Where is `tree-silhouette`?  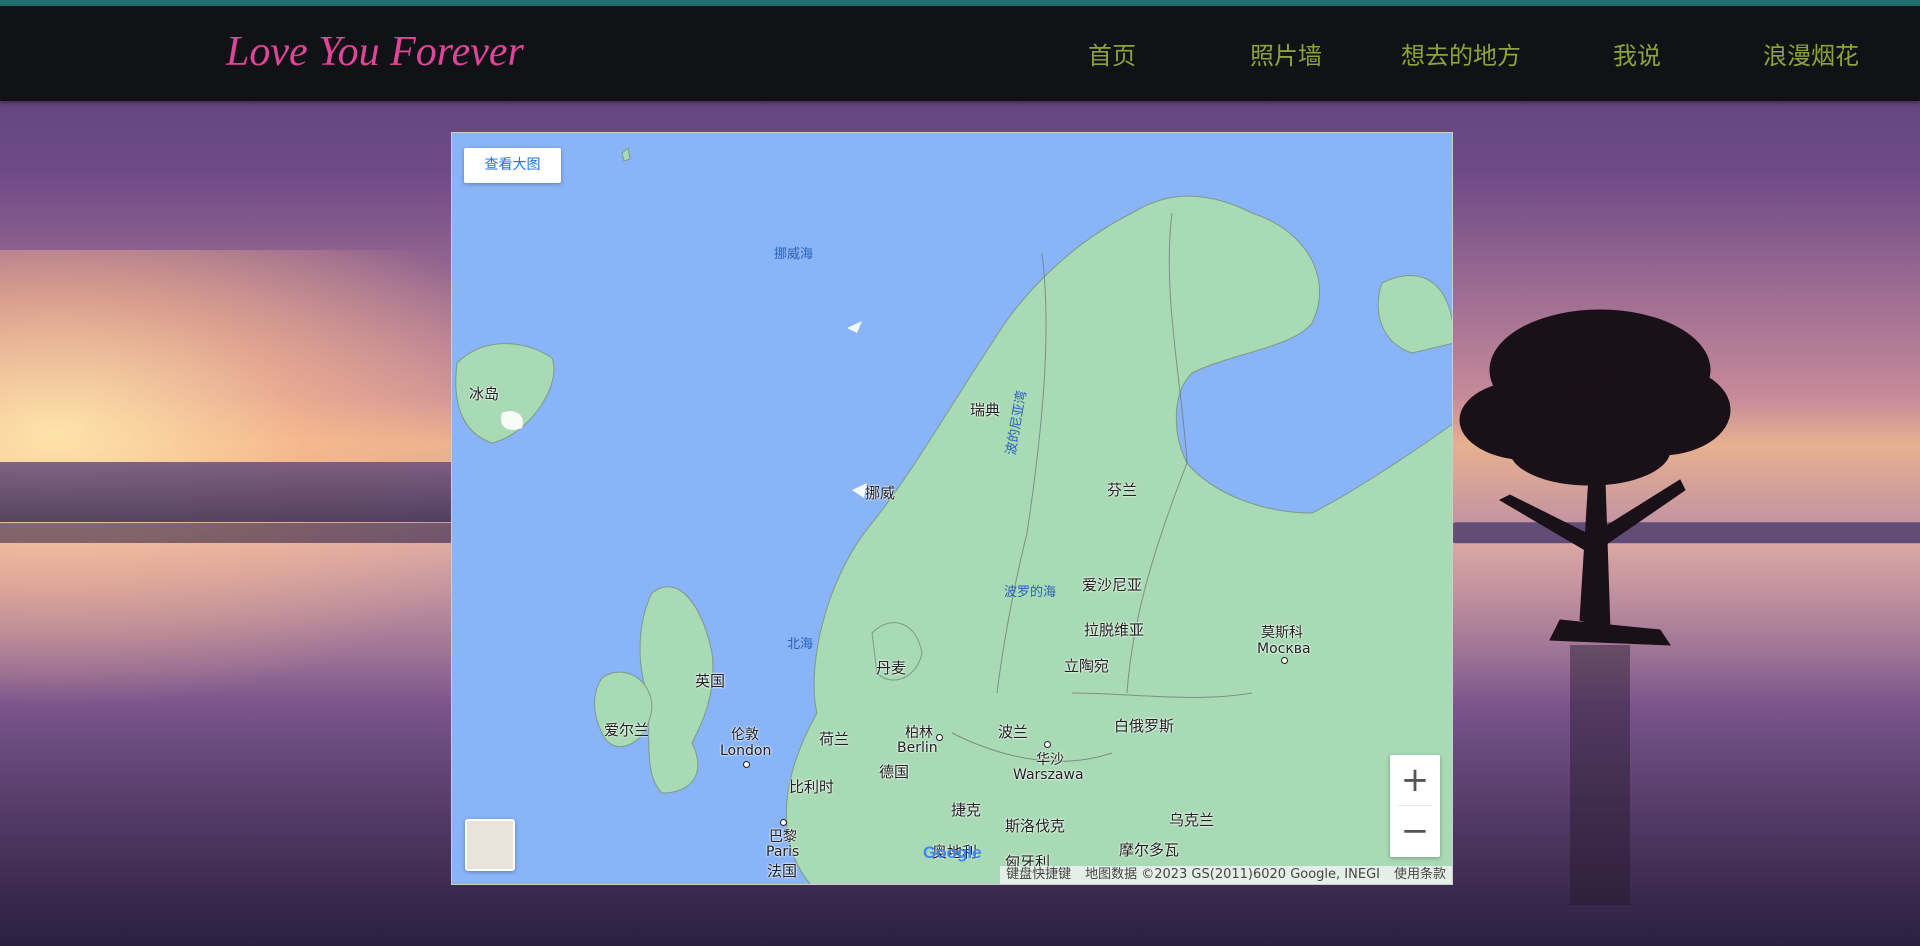
tree-silhouette is located at coordinates (1595, 607).